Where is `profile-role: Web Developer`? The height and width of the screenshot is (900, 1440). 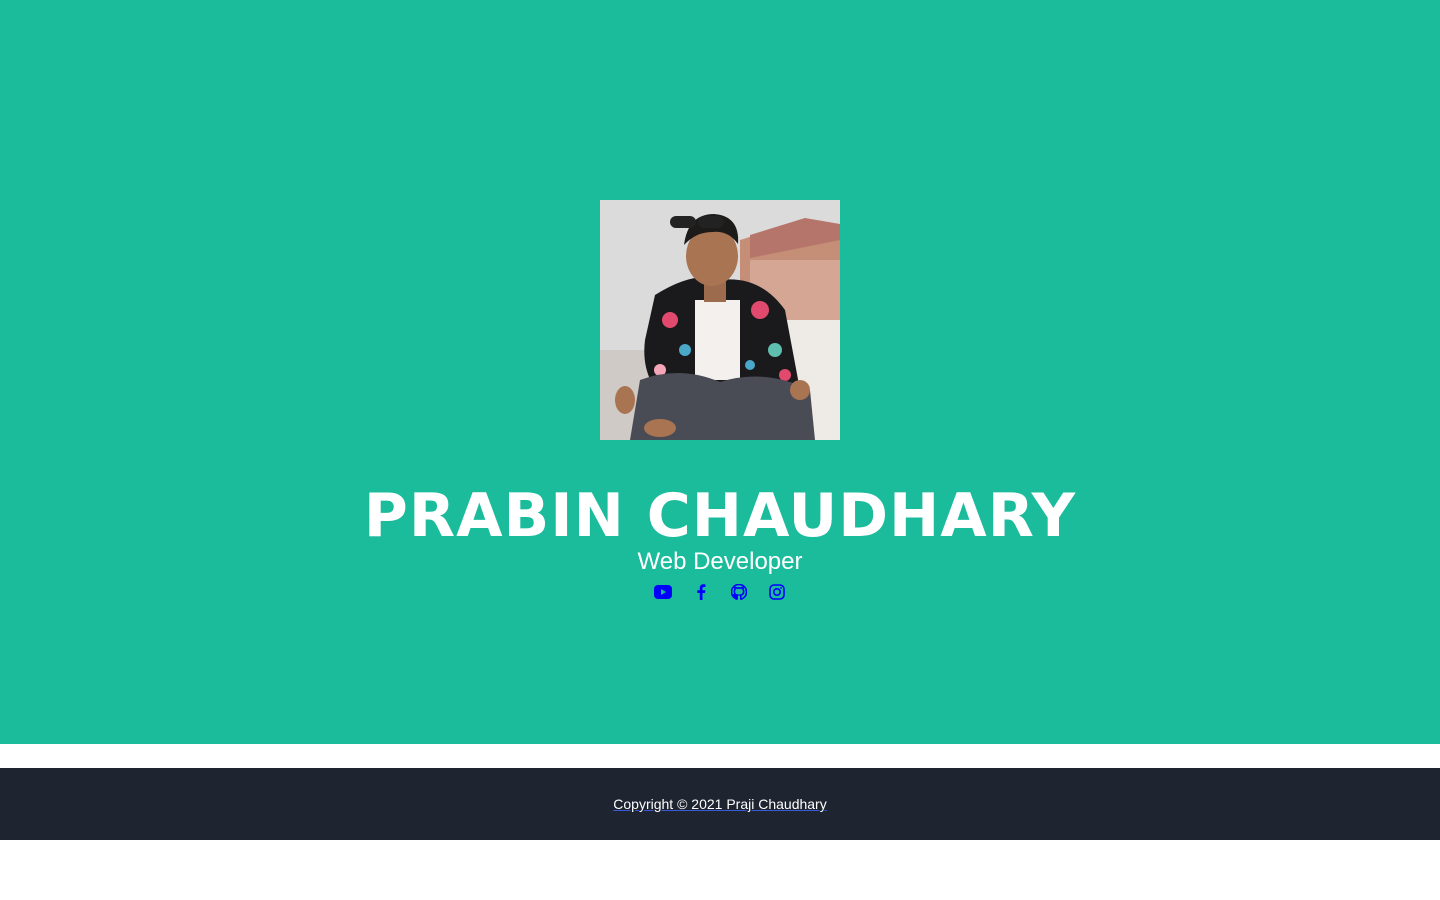 profile-role: Web Developer is located at coordinates (720, 561).